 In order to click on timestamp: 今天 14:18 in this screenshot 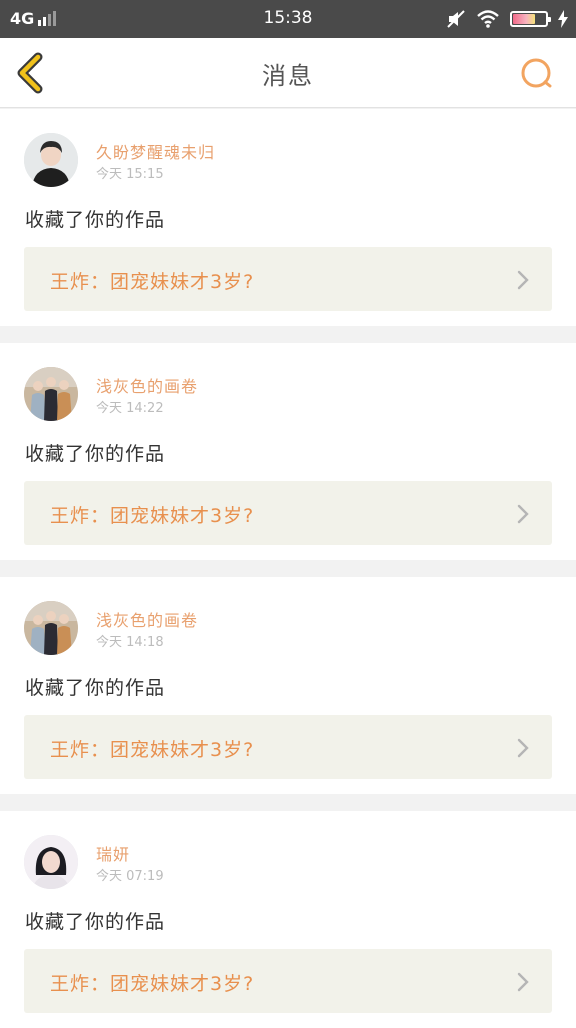, I will do `click(130, 642)`.